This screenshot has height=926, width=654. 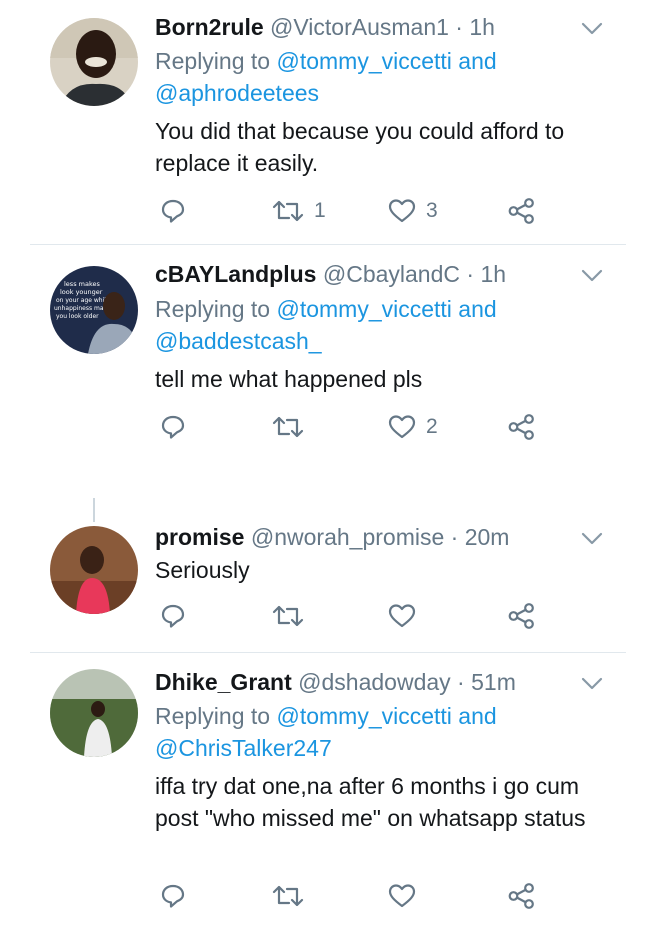 I want to click on display-name: Dhike_Grant, so click(x=223, y=682).